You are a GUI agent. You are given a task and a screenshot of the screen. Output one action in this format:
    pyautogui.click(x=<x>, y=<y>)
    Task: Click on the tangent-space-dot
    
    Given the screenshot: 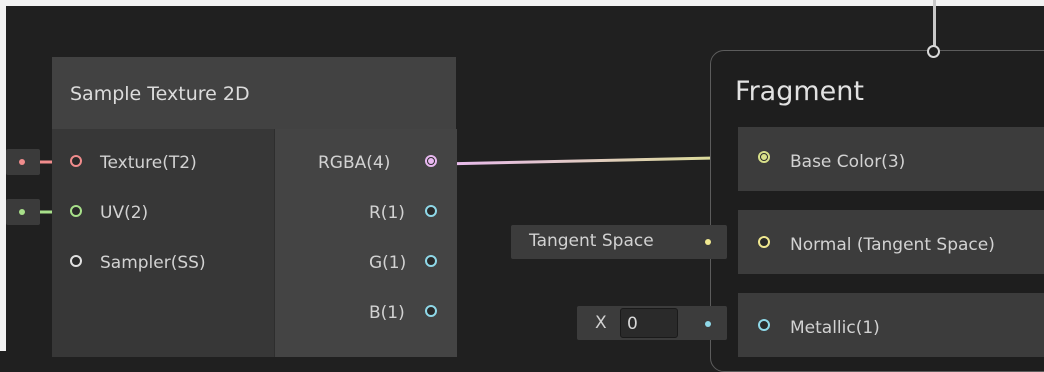 What is the action you would take?
    pyautogui.click(x=708, y=242)
    